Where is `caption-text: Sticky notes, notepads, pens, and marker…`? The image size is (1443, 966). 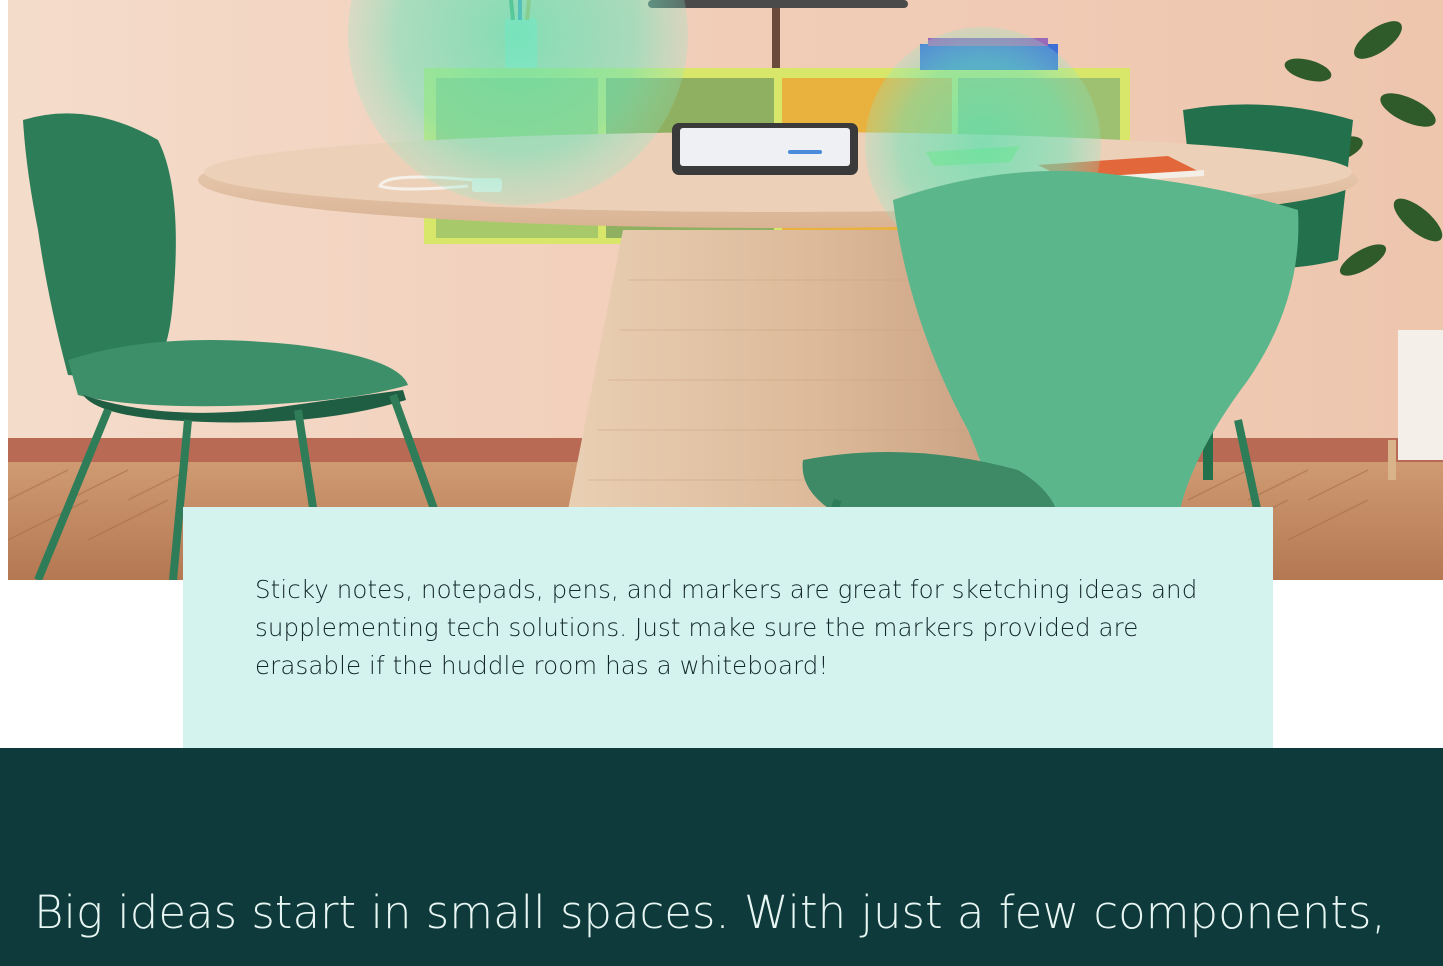 caption-text: Sticky notes, notepads, pens, and marker… is located at coordinates (726, 627).